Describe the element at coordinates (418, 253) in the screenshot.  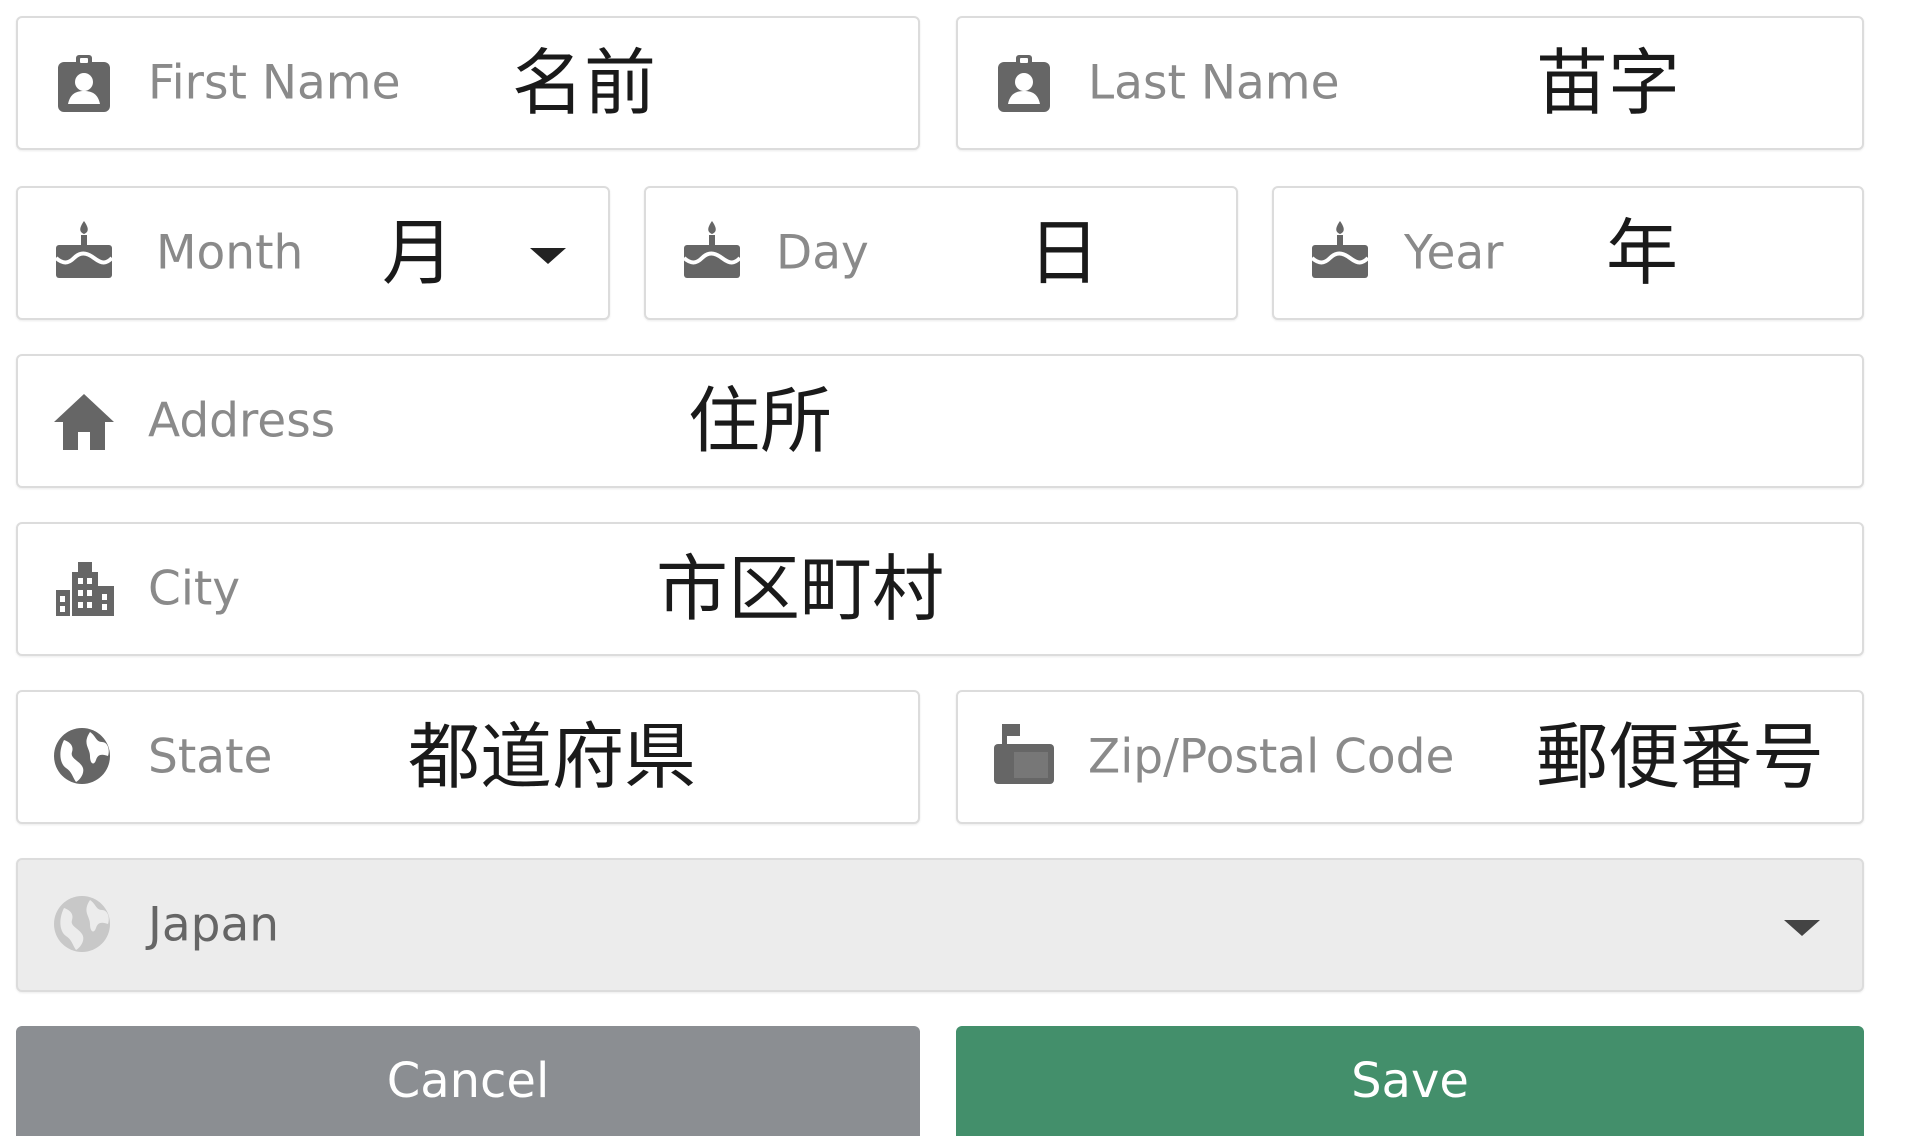
I see `month-value: 月` at that location.